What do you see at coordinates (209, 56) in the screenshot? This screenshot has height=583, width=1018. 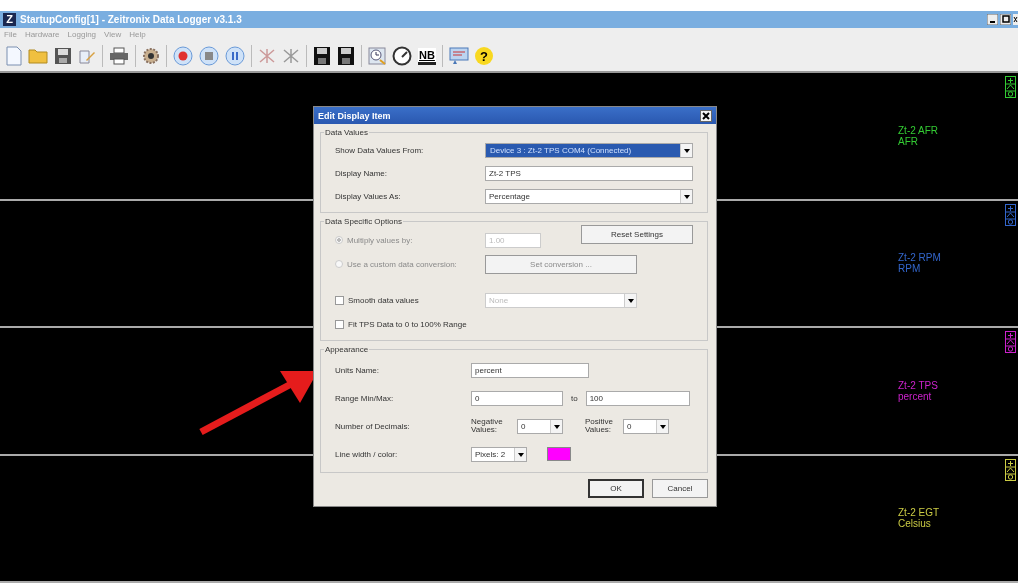 I see `stop-icon` at bounding box center [209, 56].